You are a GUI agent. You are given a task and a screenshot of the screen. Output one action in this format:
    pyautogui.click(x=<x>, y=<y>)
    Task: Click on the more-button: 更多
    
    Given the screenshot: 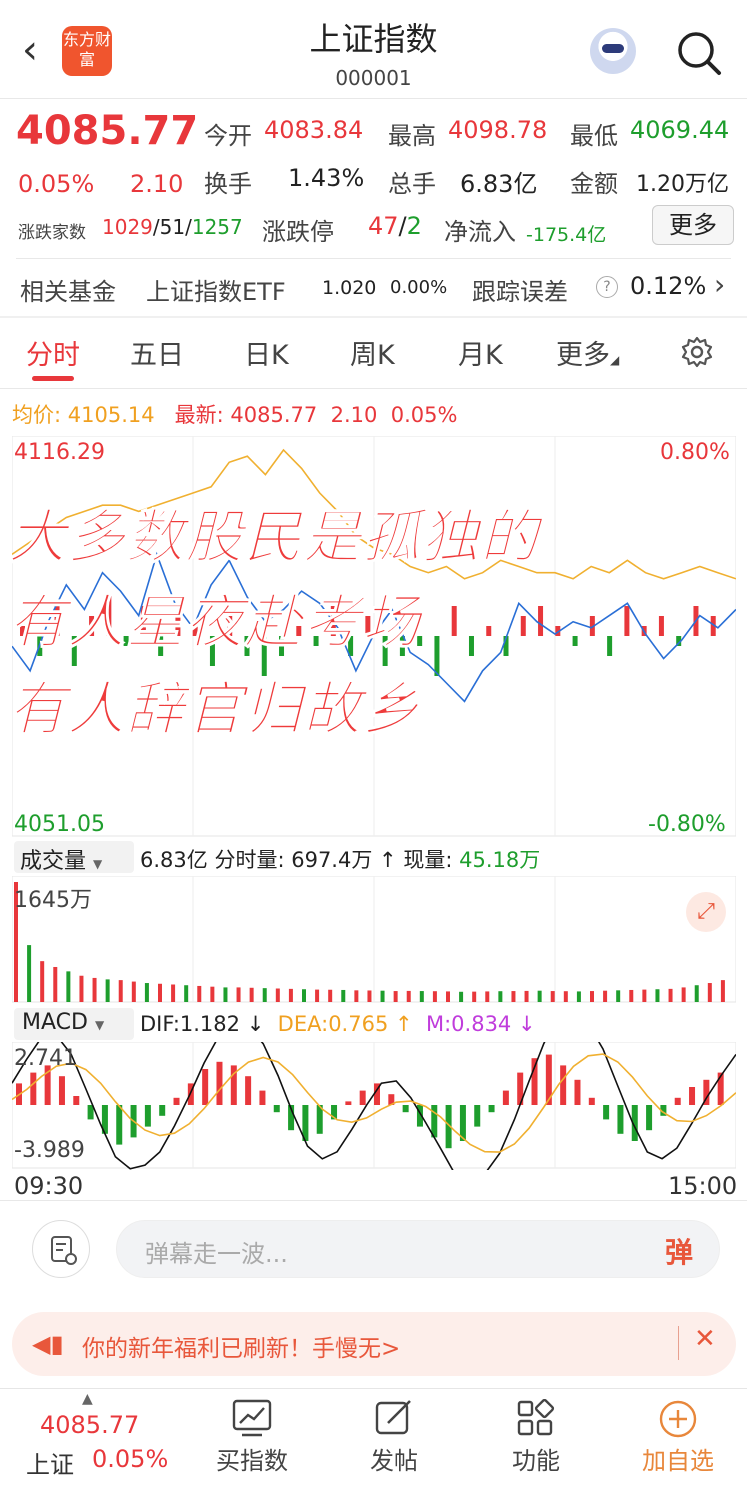 What is the action you would take?
    pyautogui.click(x=693, y=225)
    